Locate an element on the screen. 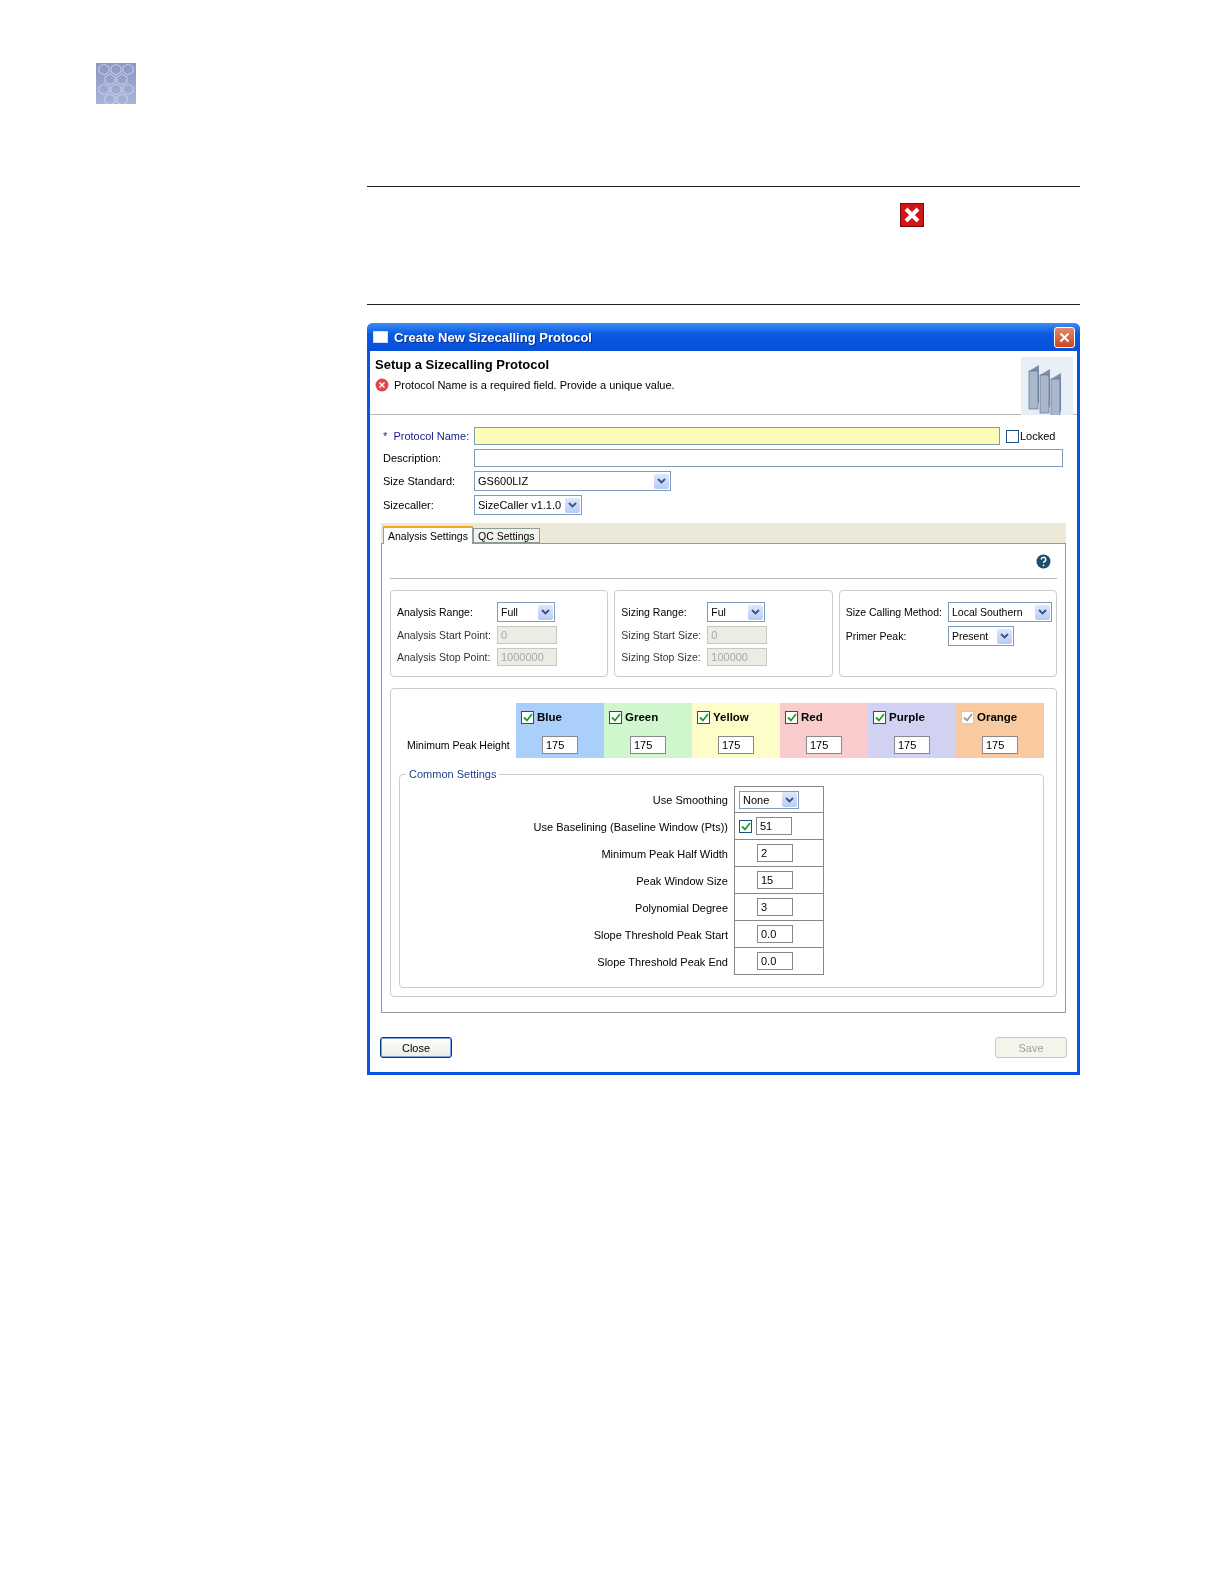 Image resolution: width=1224 pixels, height=1584 pixels. dye-name: Blue is located at coordinates (549, 717).